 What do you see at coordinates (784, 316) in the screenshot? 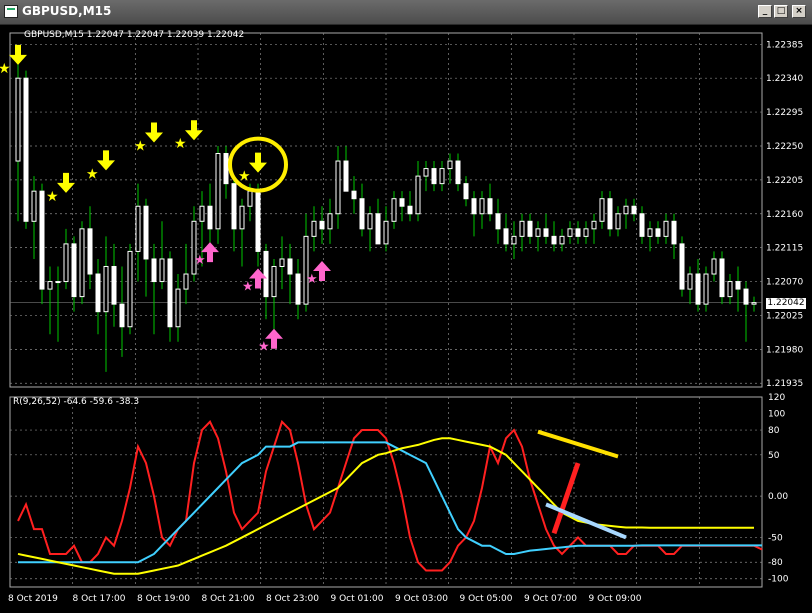
I see `price-tick-label: 1.22025` at bounding box center [784, 316].